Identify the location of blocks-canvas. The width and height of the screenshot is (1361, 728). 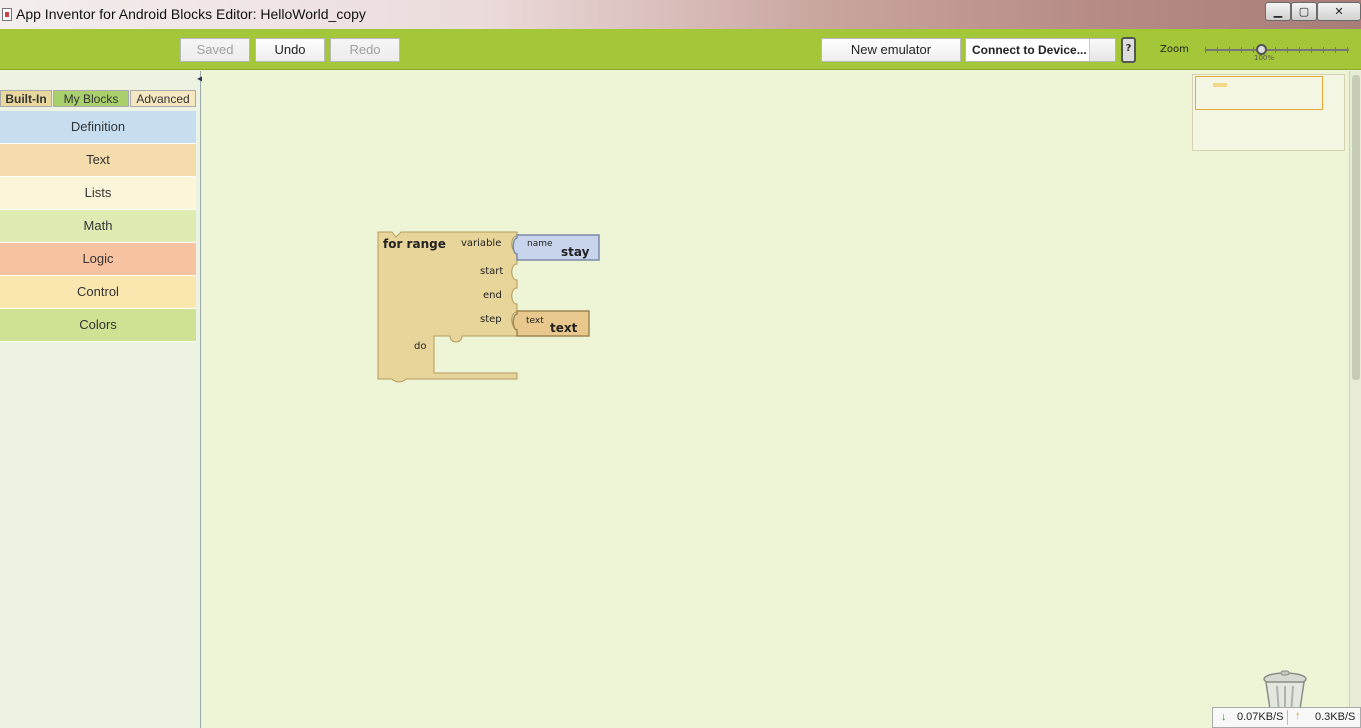
(488, 307).